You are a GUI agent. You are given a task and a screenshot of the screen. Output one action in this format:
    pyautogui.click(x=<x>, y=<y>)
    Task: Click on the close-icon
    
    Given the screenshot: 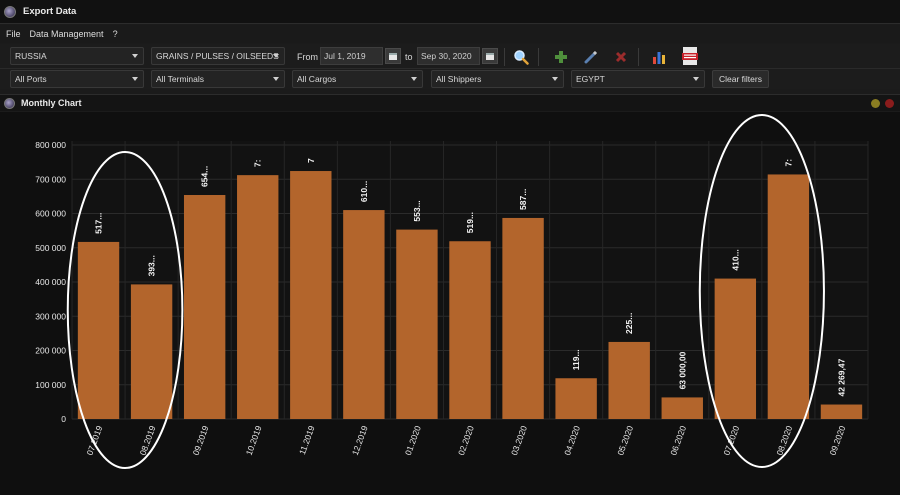 What is the action you would take?
    pyautogui.click(x=889, y=103)
    